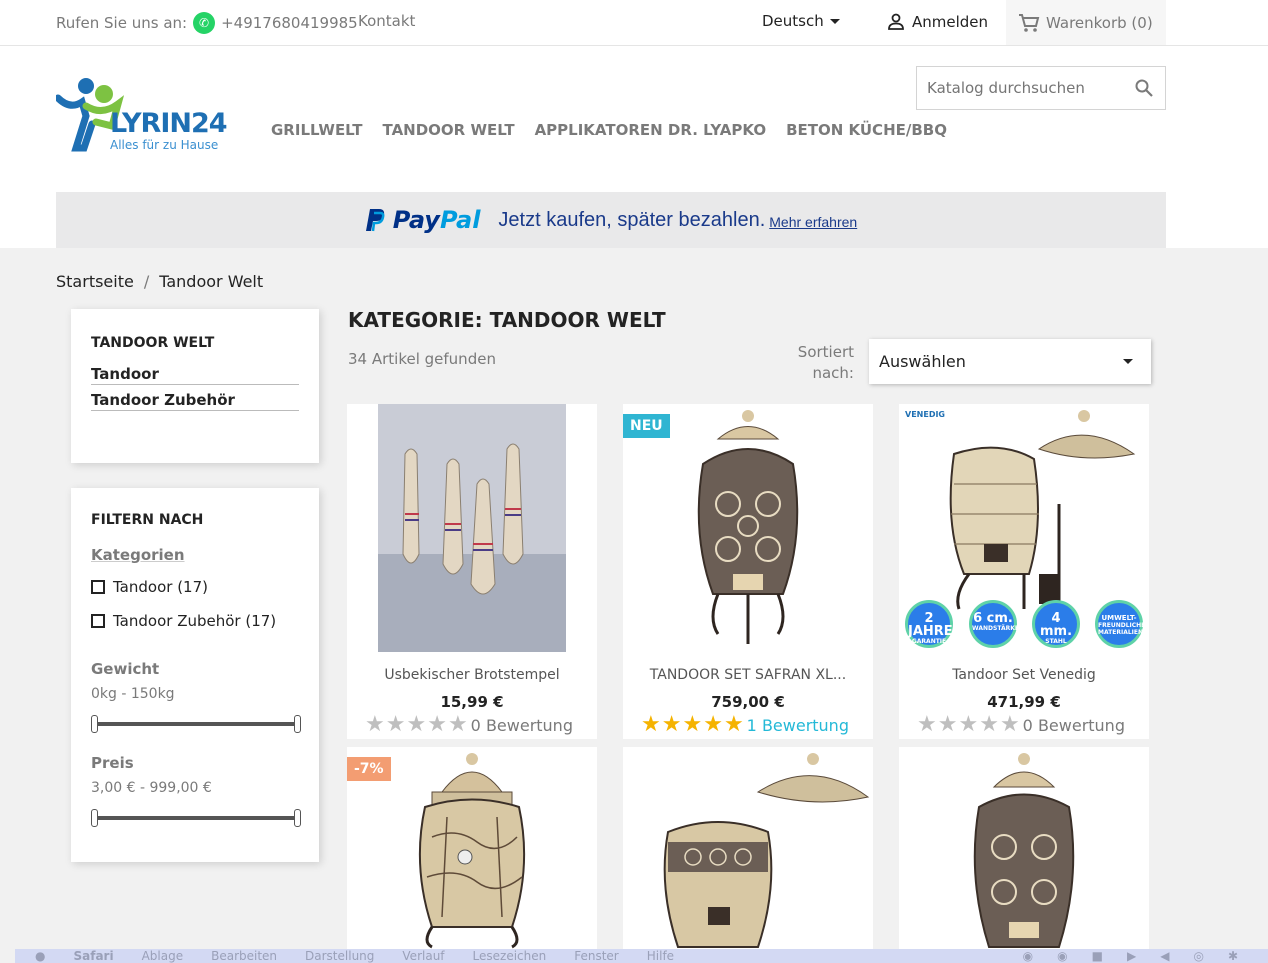 Image resolution: width=1268 pixels, height=963 pixels. I want to click on breadcrumb-current: Tandoor Welt, so click(211, 281).